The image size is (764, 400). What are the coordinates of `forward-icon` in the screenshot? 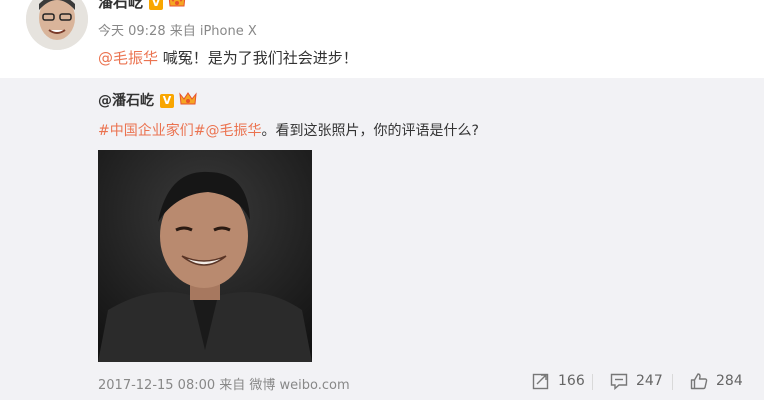 It's located at (540, 381).